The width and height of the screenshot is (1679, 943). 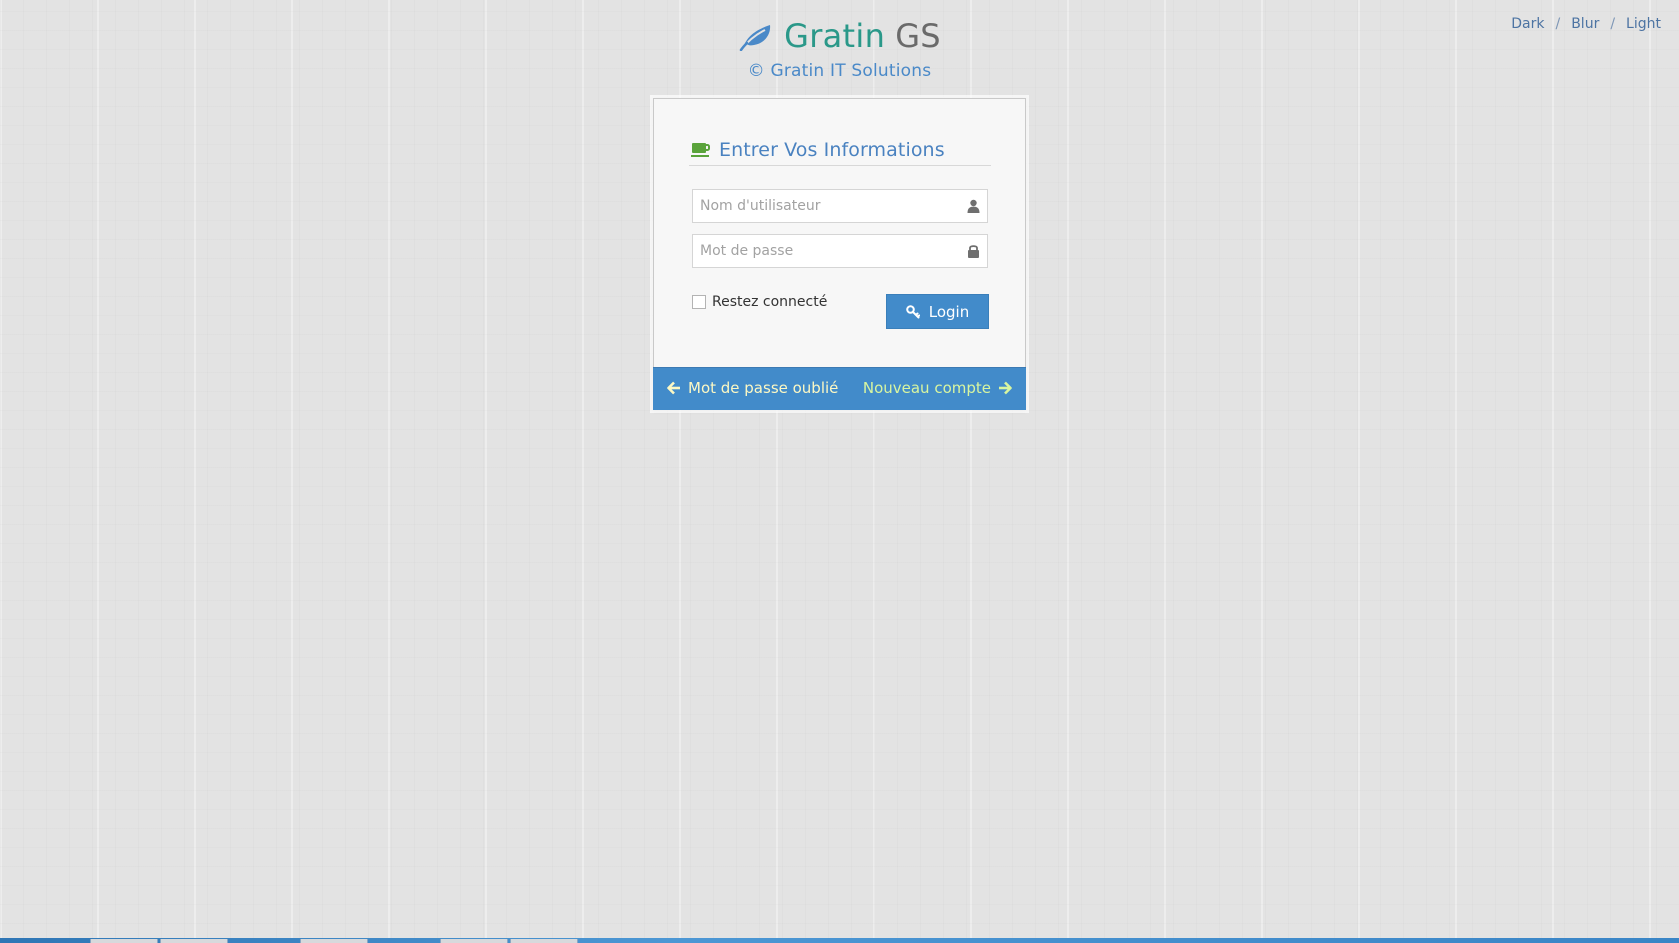 What do you see at coordinates (926, 388) in the screenshot?
I see `new-account-label: Nouveau compte` at bounding box center [926, 388].